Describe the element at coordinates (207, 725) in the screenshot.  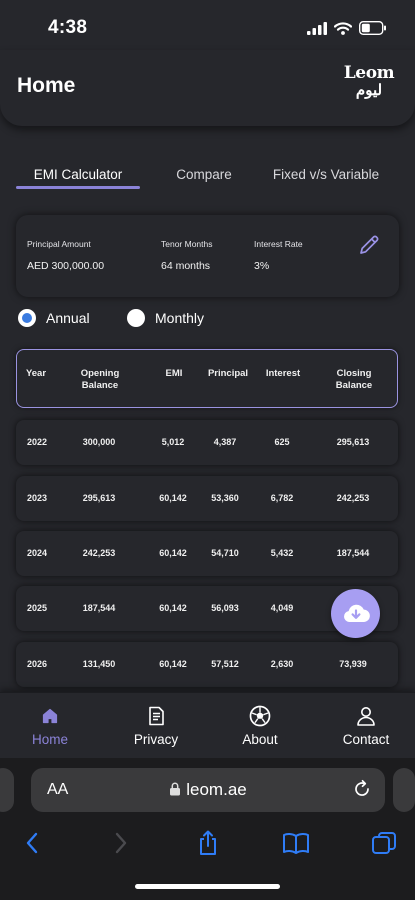
I see `bottom-navigation: Home Privacy About Contact` at that location.